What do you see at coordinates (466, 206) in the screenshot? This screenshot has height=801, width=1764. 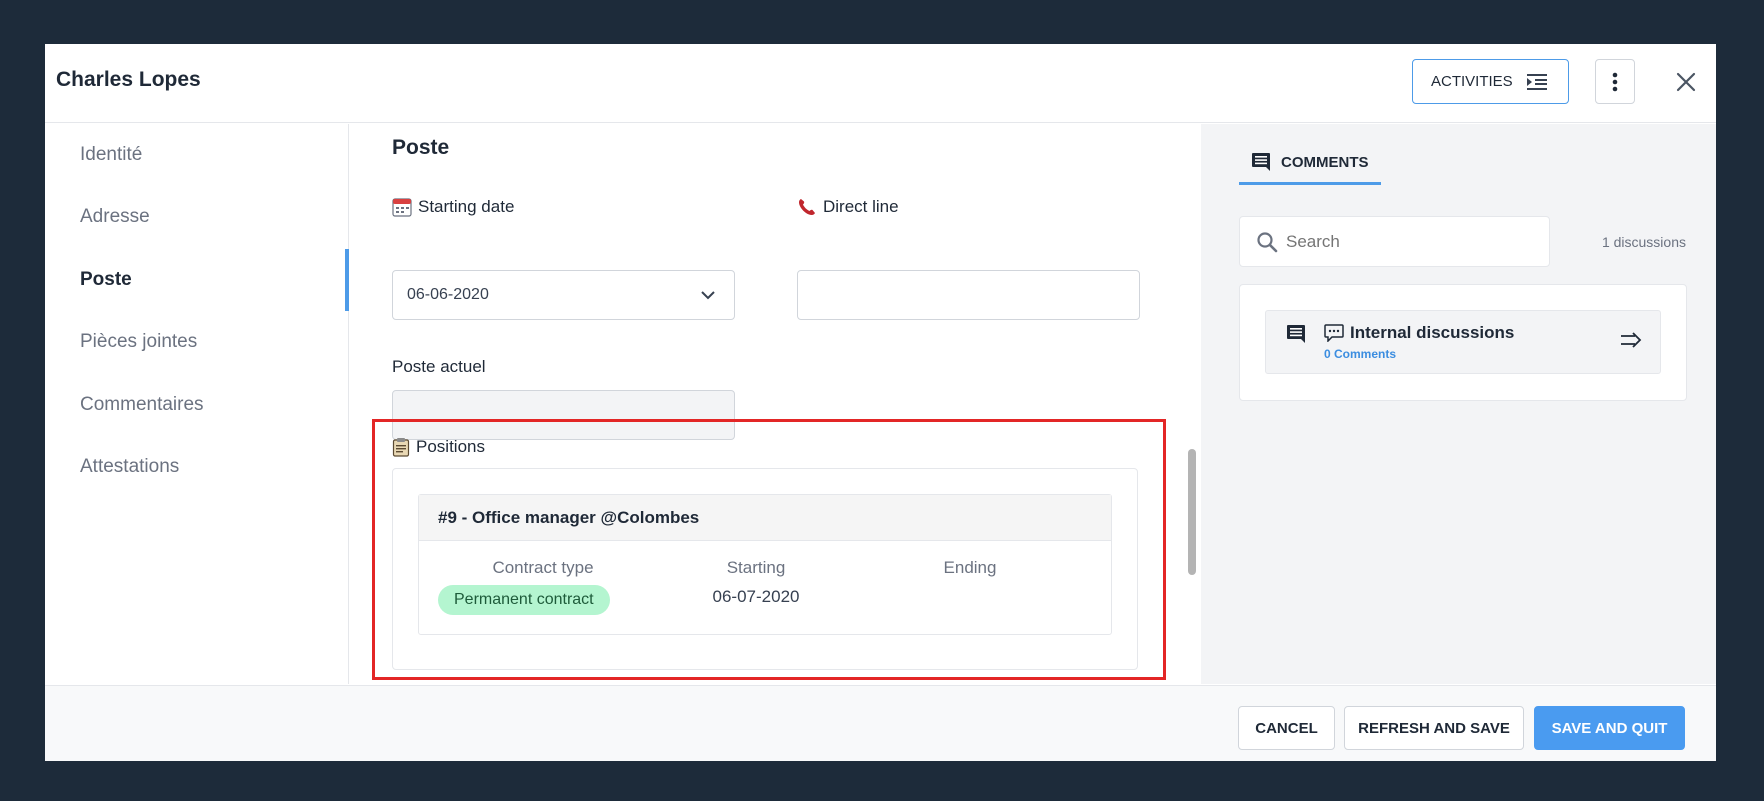 I see `starting-date-label-text: Starting date` at bounding box center [466, 206].